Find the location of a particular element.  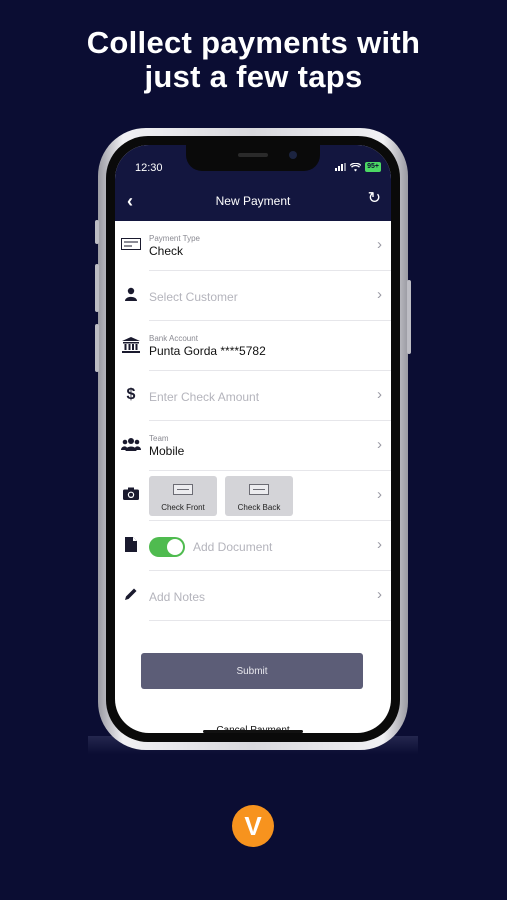

payment-type-value: Check is located at coordinates (166, 251).